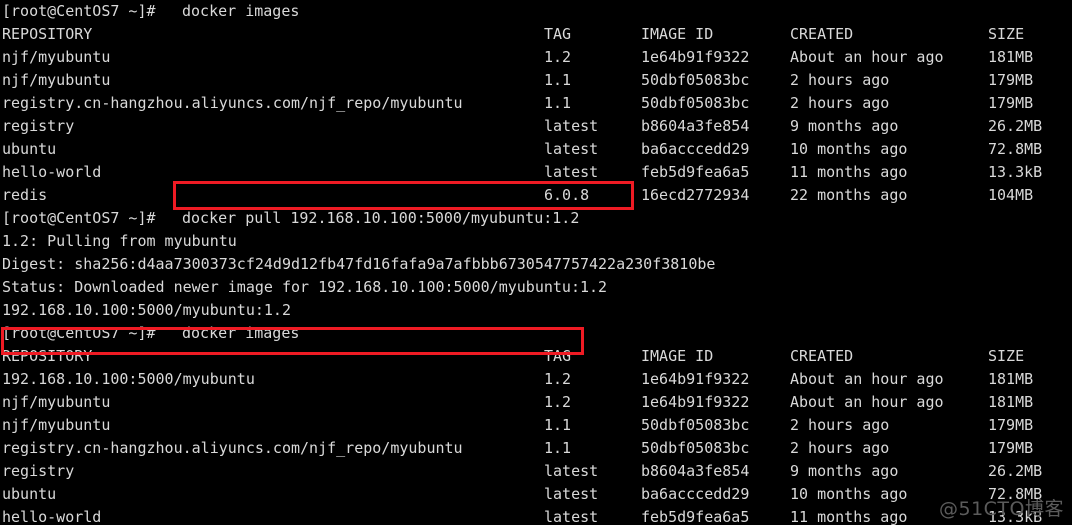 This screenshot has height=525, width=1072. Describe the element at coordinates (536, 11) in the screenshot. I see `command-line-images-first: [root@CentOS7 ~]# docker images` at that location.